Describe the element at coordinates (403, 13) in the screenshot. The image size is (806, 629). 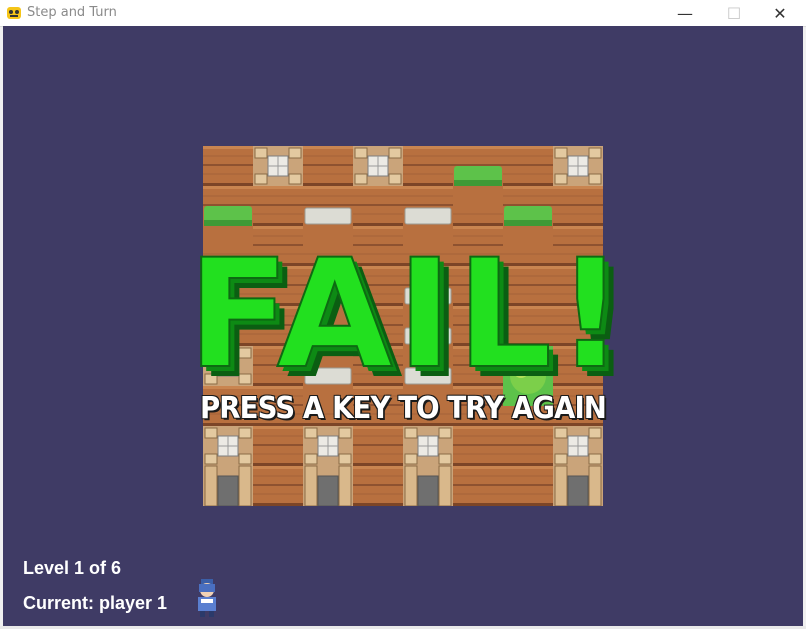
I see `title-bar: Step and Turn — ☐ ✕` at that location.